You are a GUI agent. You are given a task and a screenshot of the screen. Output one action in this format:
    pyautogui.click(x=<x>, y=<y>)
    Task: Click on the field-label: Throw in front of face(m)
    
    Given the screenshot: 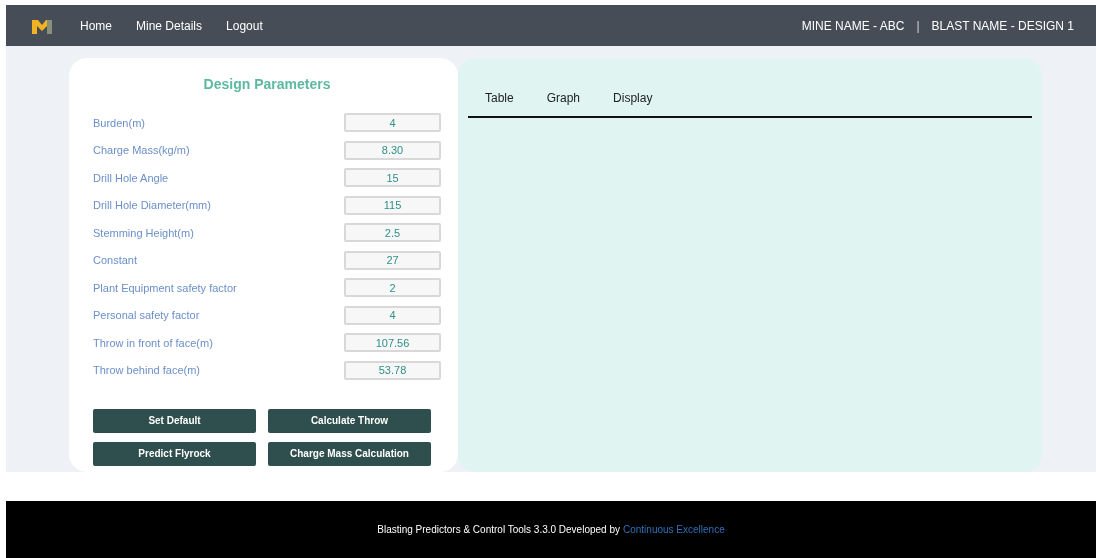 What is the action you would take?
    pyautogui.click(x=153, y=342)
    